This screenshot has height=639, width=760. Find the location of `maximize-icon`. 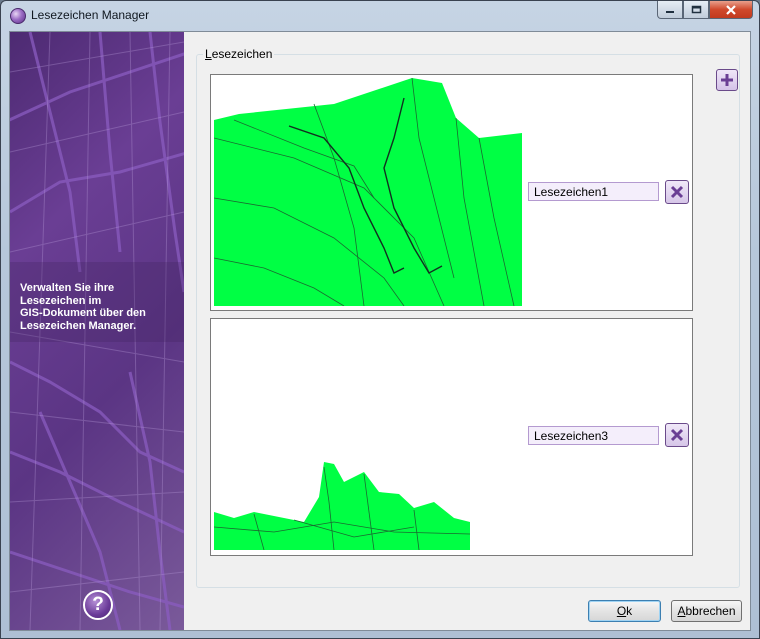

maximize-icon is located at coordinates (696, 9).